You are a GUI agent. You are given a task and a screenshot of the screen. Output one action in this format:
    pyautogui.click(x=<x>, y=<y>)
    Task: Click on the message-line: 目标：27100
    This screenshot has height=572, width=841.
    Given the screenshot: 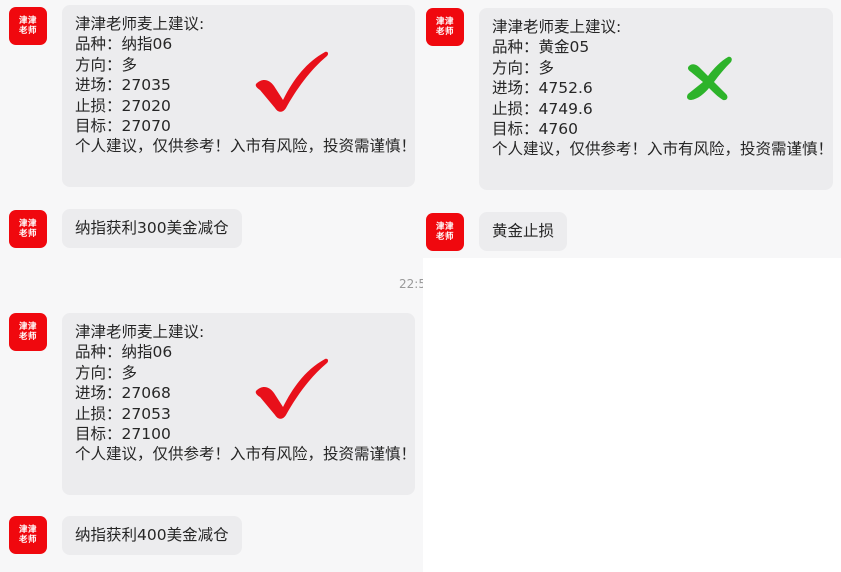 What is the action you would take?
    pyautogui.click(x=123, y=434)
    